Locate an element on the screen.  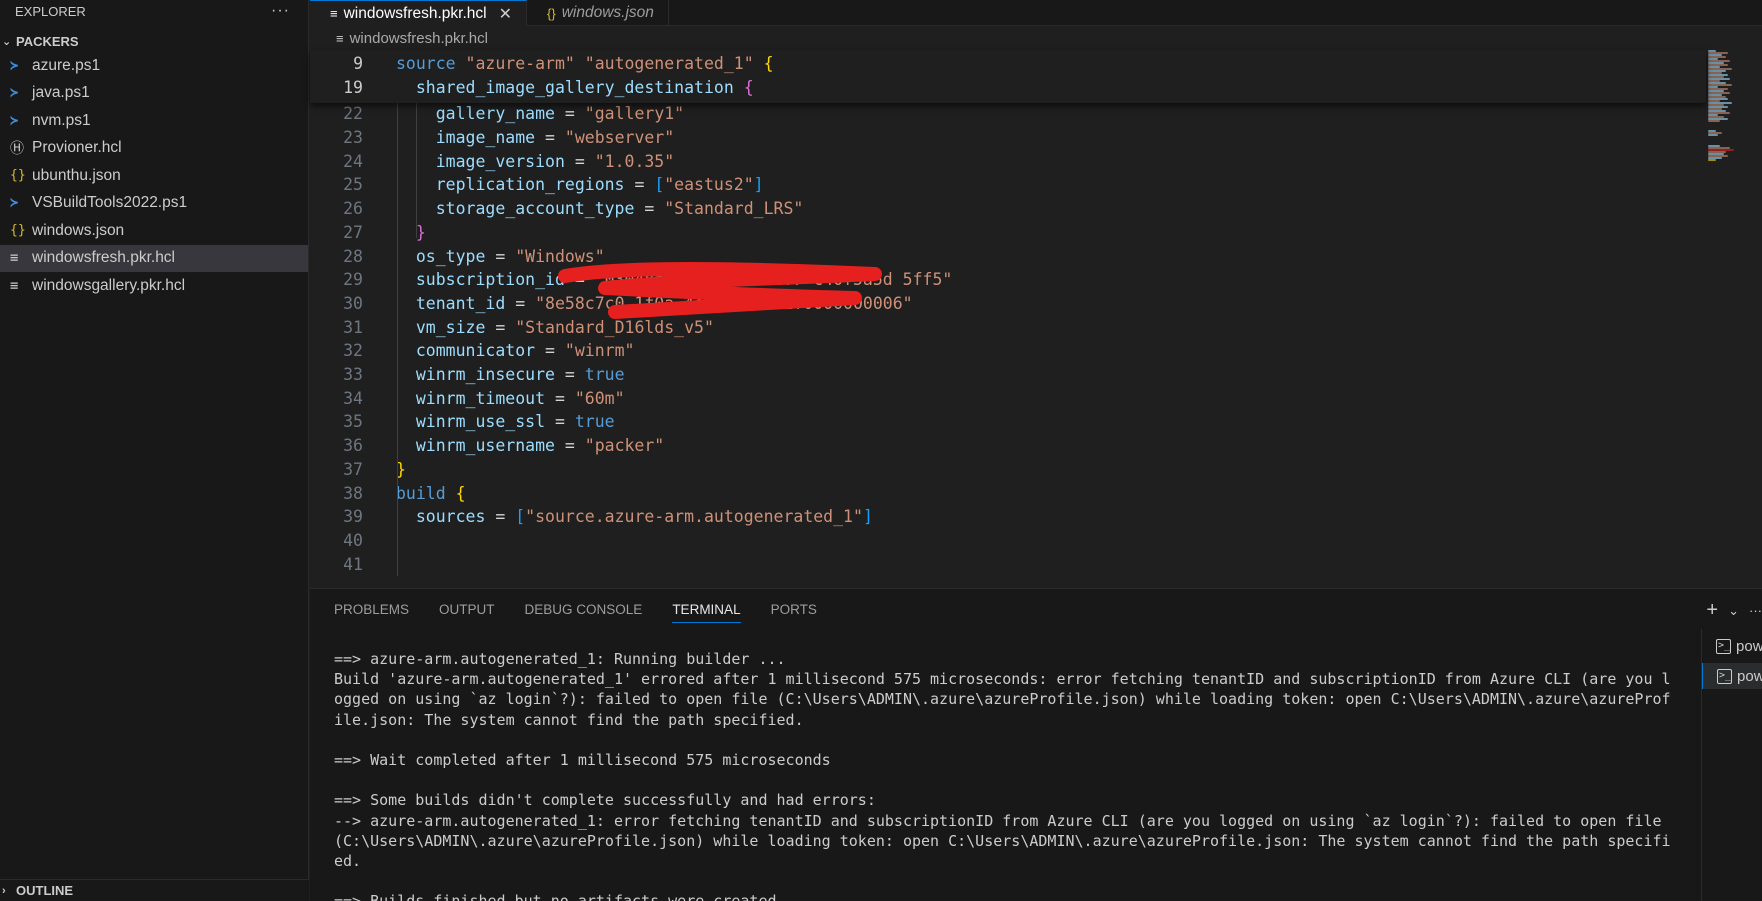
close-icon: ✕ is located at coordinates (505, 14).